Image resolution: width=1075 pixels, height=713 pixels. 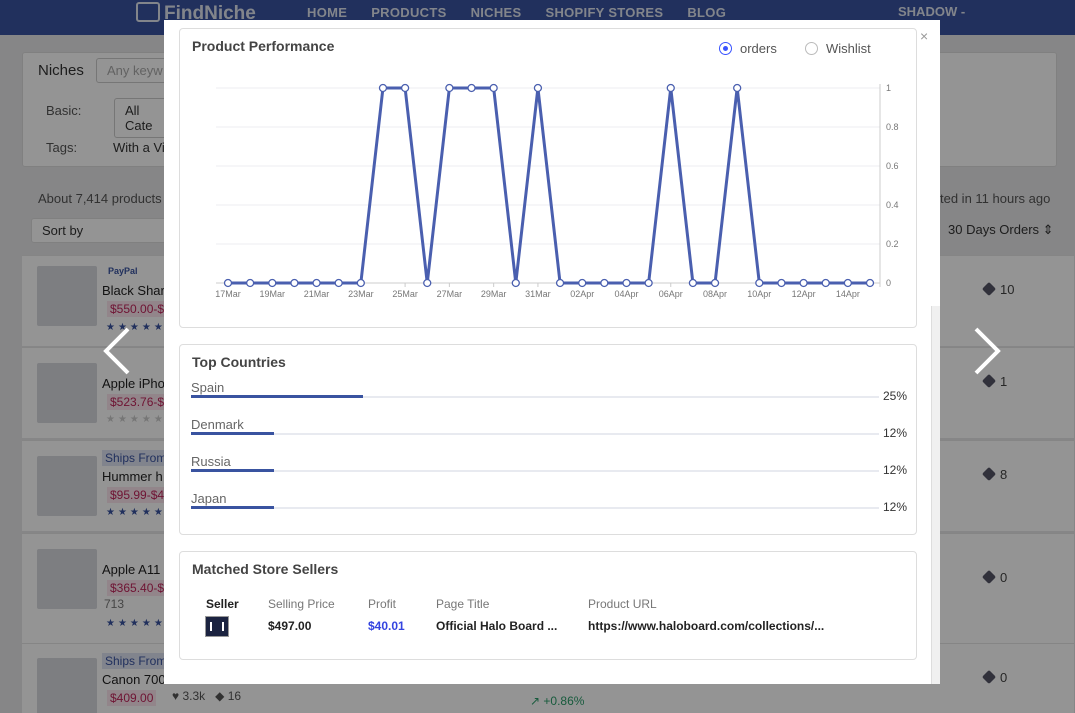 I want to click on x-tick-label: 19Mar, so click(x=273, y=294).